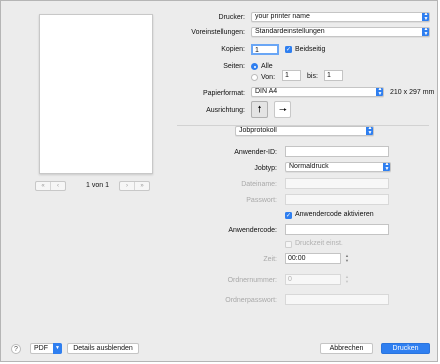  I want to click on print-time-check-label: Druckzeit einst., so click(319, 243).